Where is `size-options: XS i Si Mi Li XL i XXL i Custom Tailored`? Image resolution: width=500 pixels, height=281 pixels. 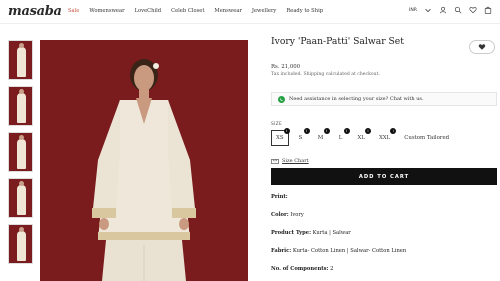 size-options: XS i Si Mi Li XL i XXL i Custom Tailored is located at coordinates (362, 137).